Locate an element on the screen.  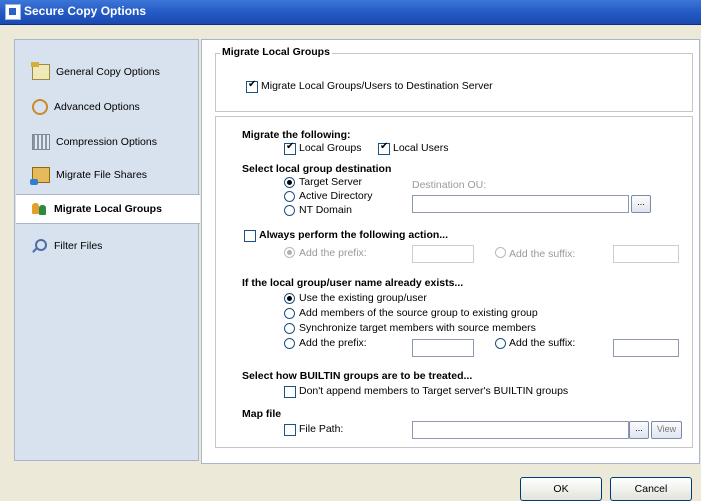
sidebar-item-label: Compression Options is located at coordinates (106, 142).